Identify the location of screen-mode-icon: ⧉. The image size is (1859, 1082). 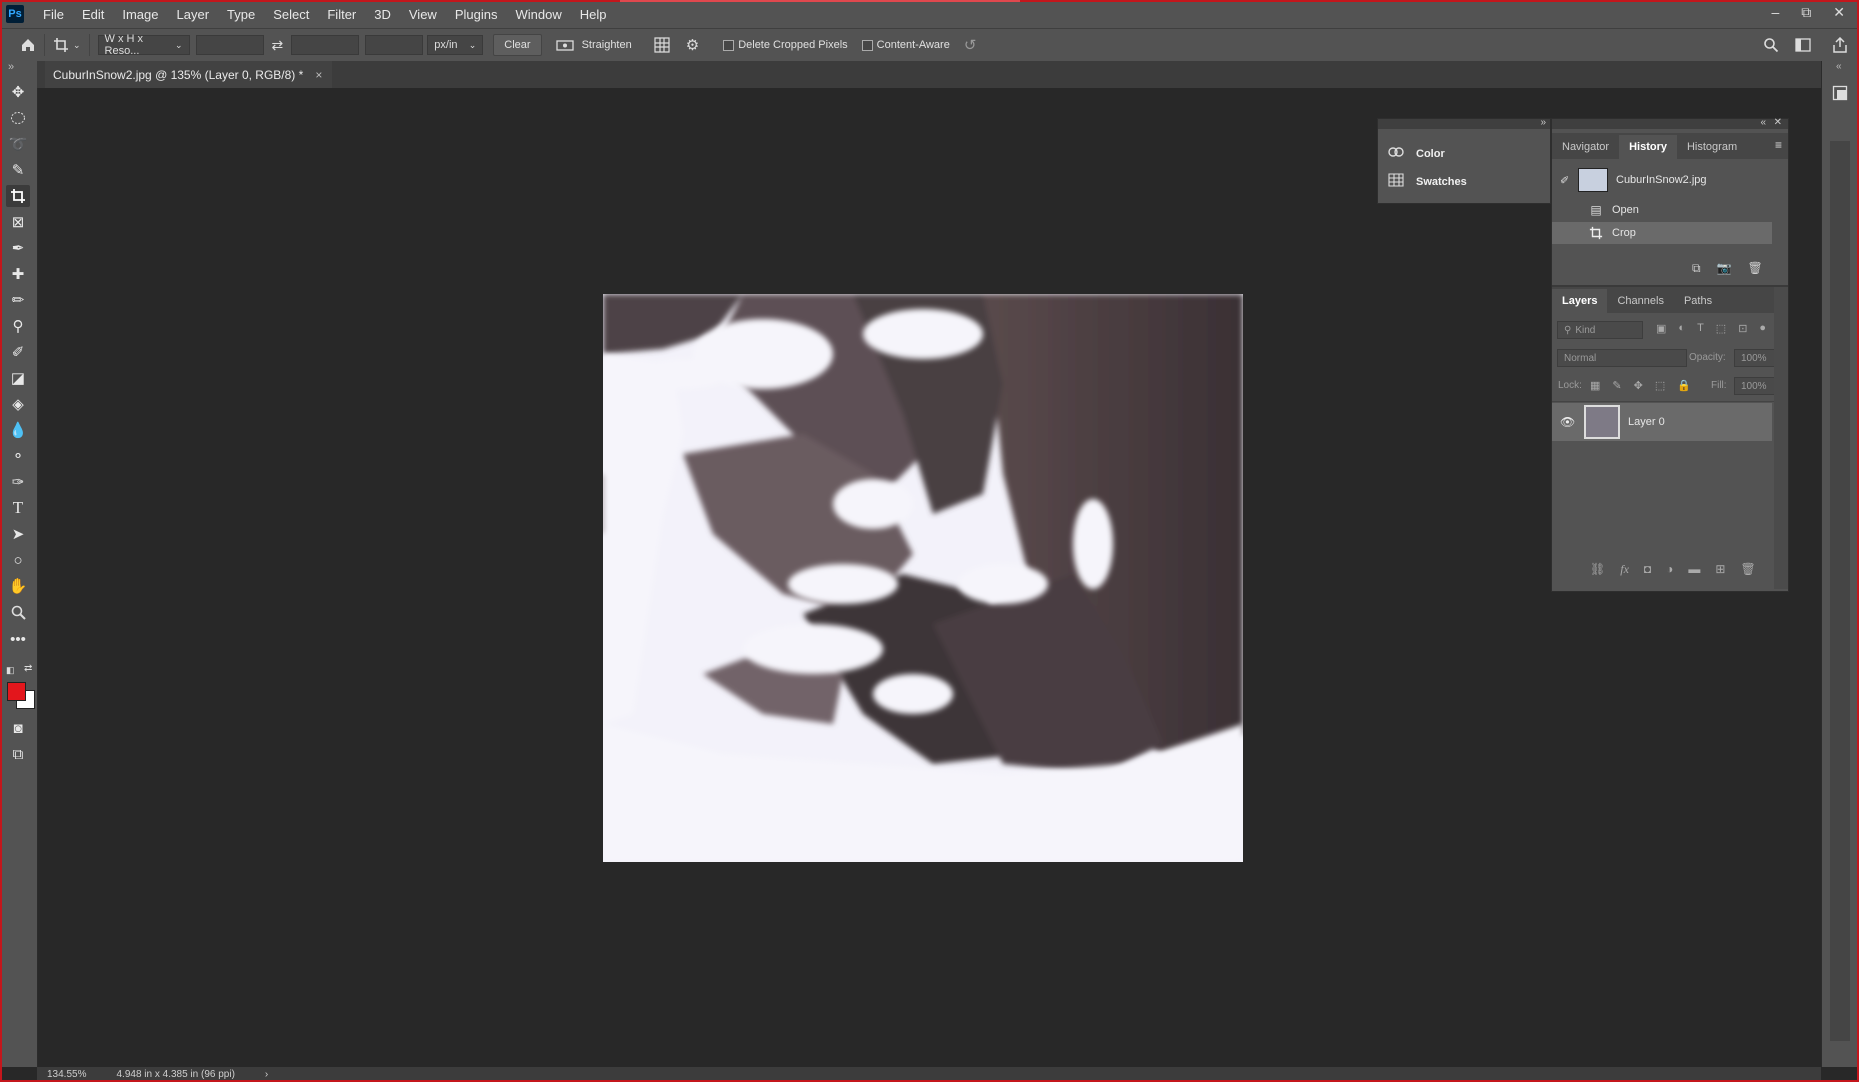
(18, 754).